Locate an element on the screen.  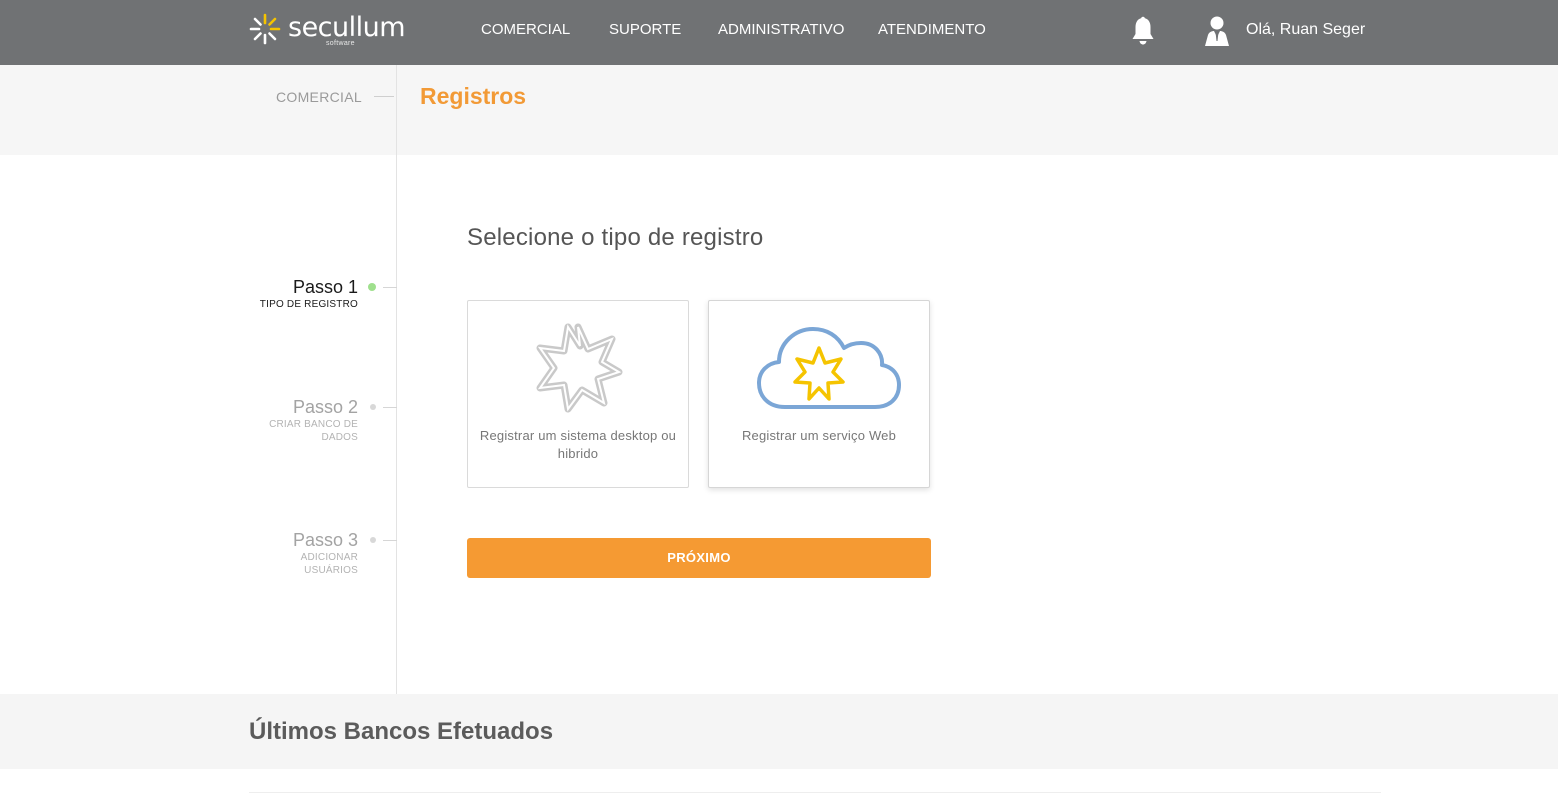
step-title: Passo 2 is located at coordinates (325, 407).